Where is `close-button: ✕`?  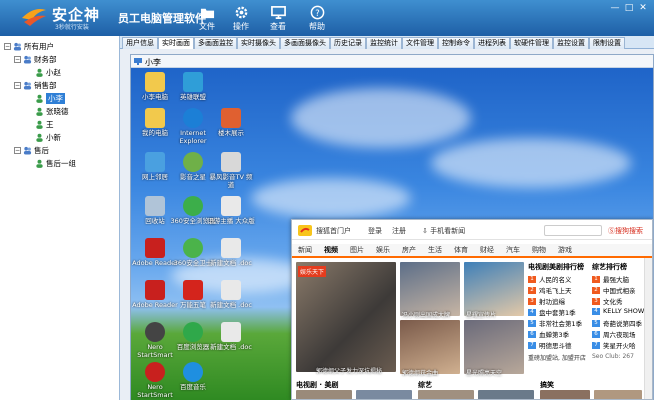 close-button: ✕ is located at coordinates (643, 8).